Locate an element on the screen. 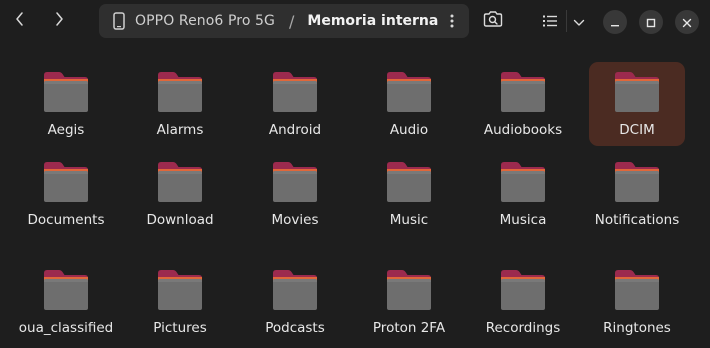 Image resolution: width=710 pixels, height=348 pixels. forward-button is located at coordinates (59, 21).